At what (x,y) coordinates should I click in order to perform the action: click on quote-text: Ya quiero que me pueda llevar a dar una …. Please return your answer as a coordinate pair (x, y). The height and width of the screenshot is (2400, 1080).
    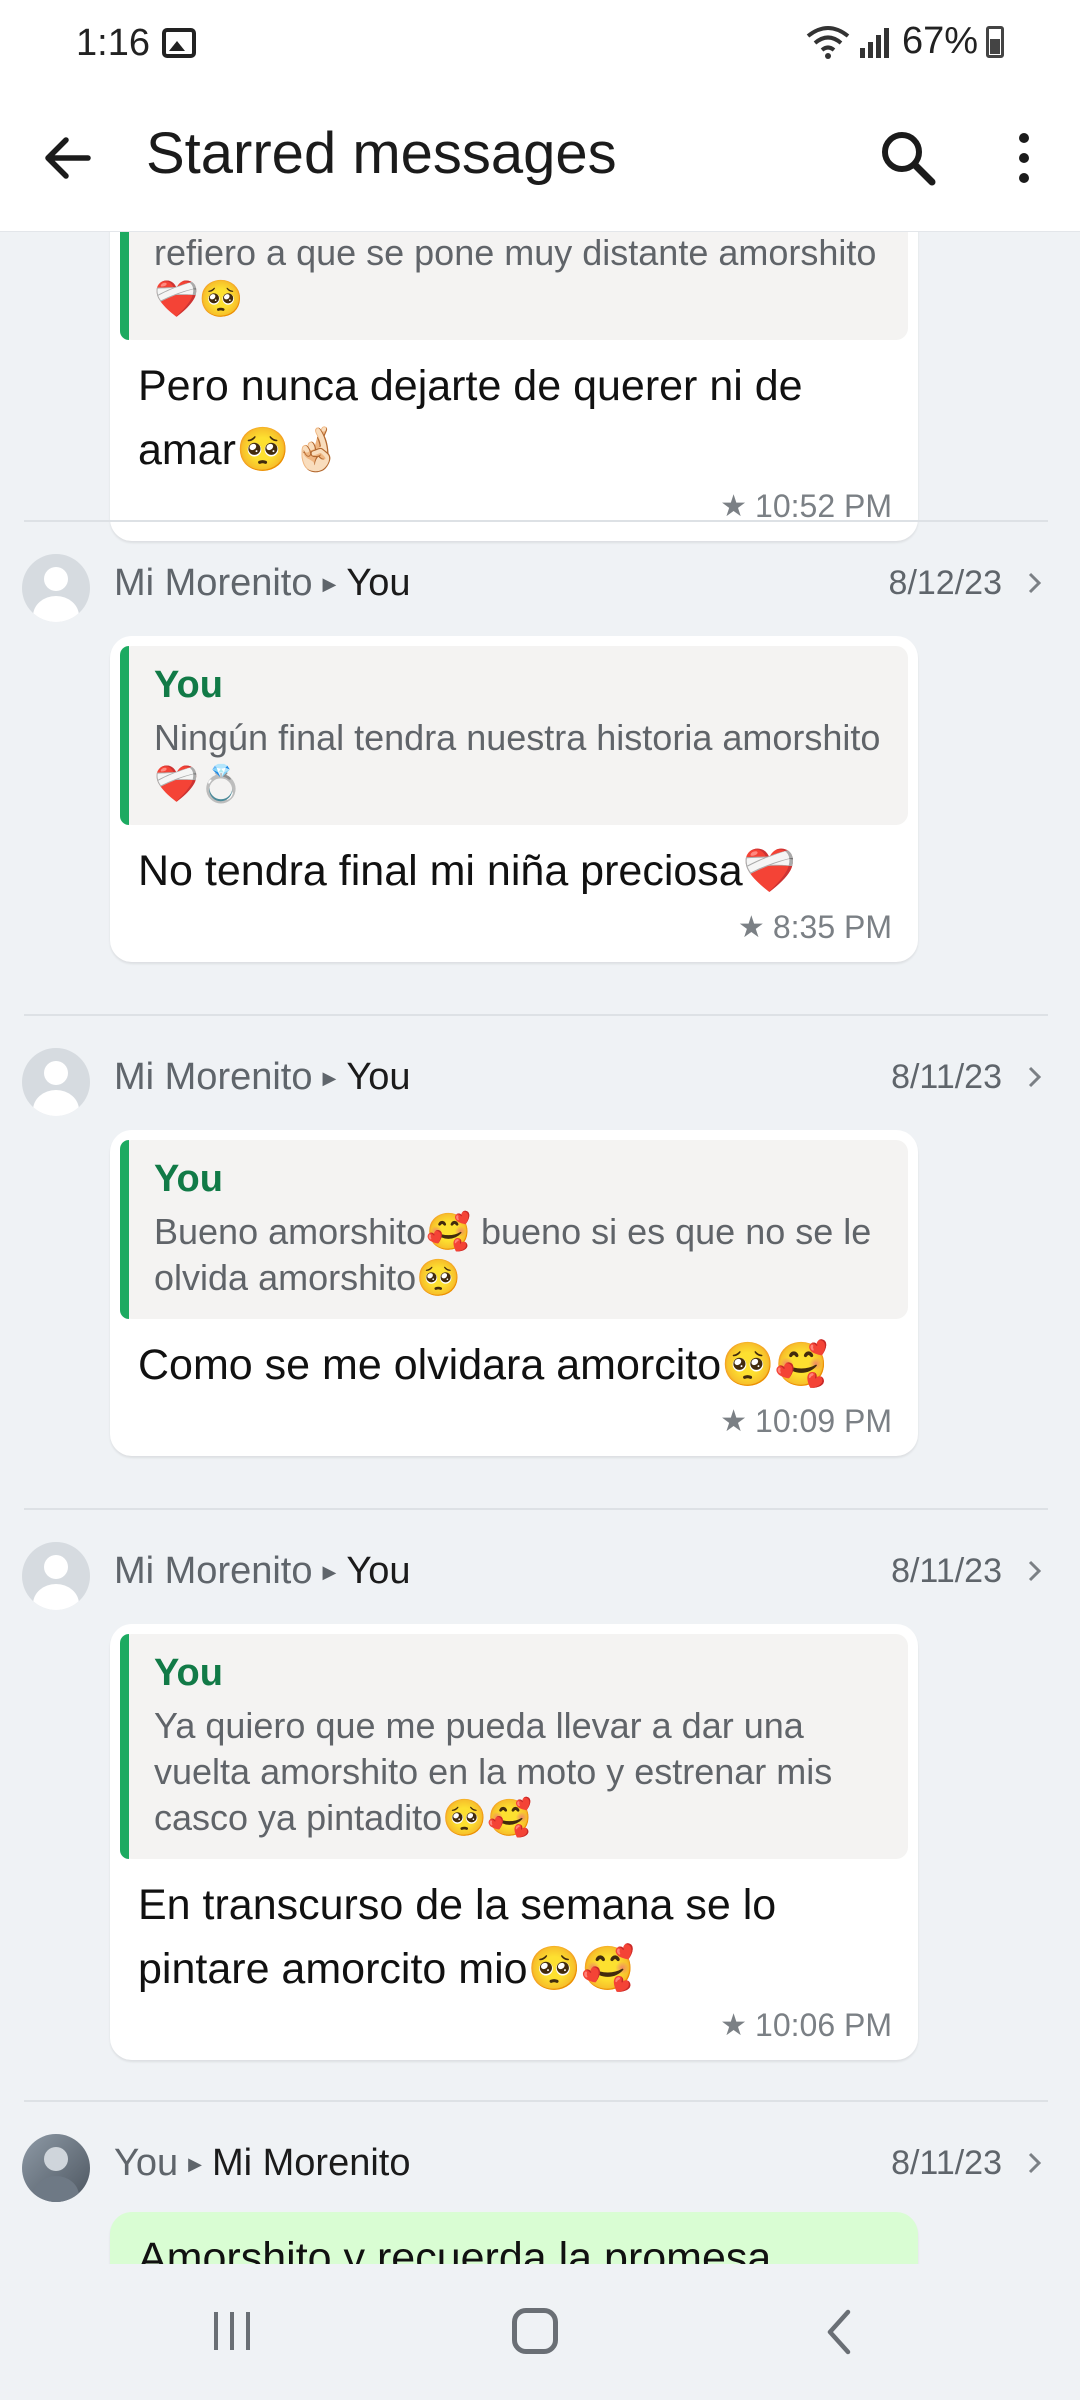
    Looking at the image, I should click on (493, 1771).